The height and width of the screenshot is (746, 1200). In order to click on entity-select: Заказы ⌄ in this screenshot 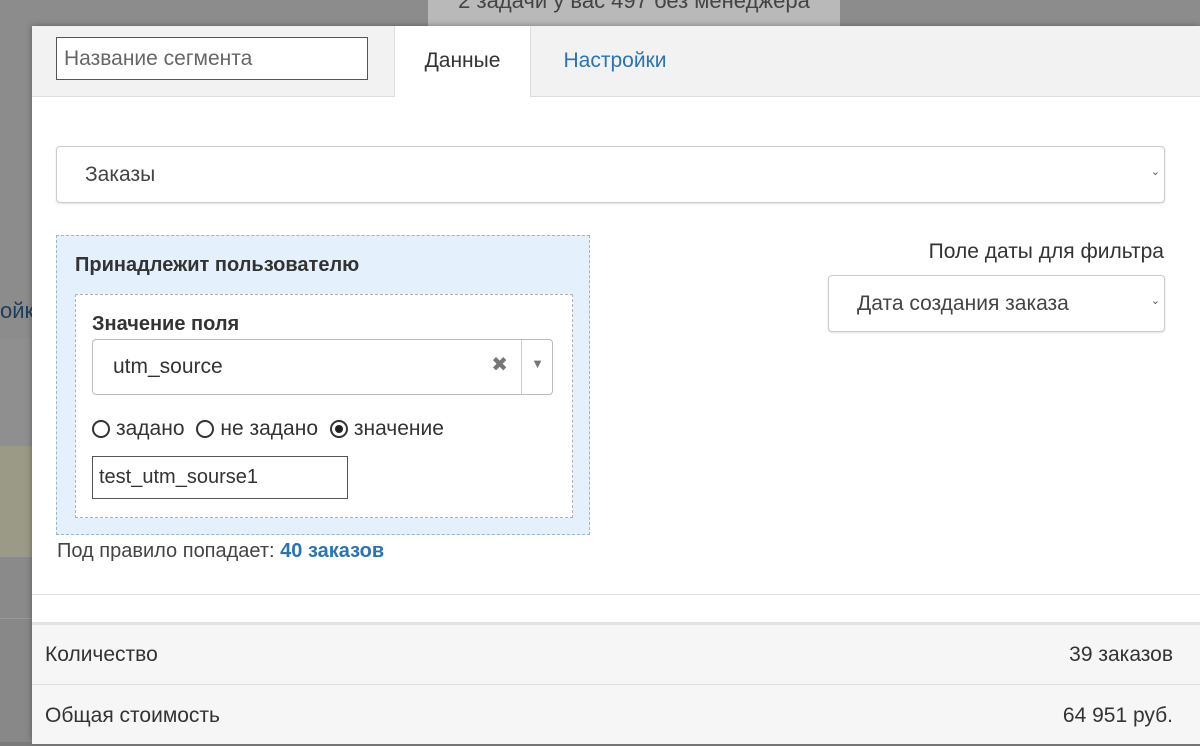, I will do `click(610, 174)`.